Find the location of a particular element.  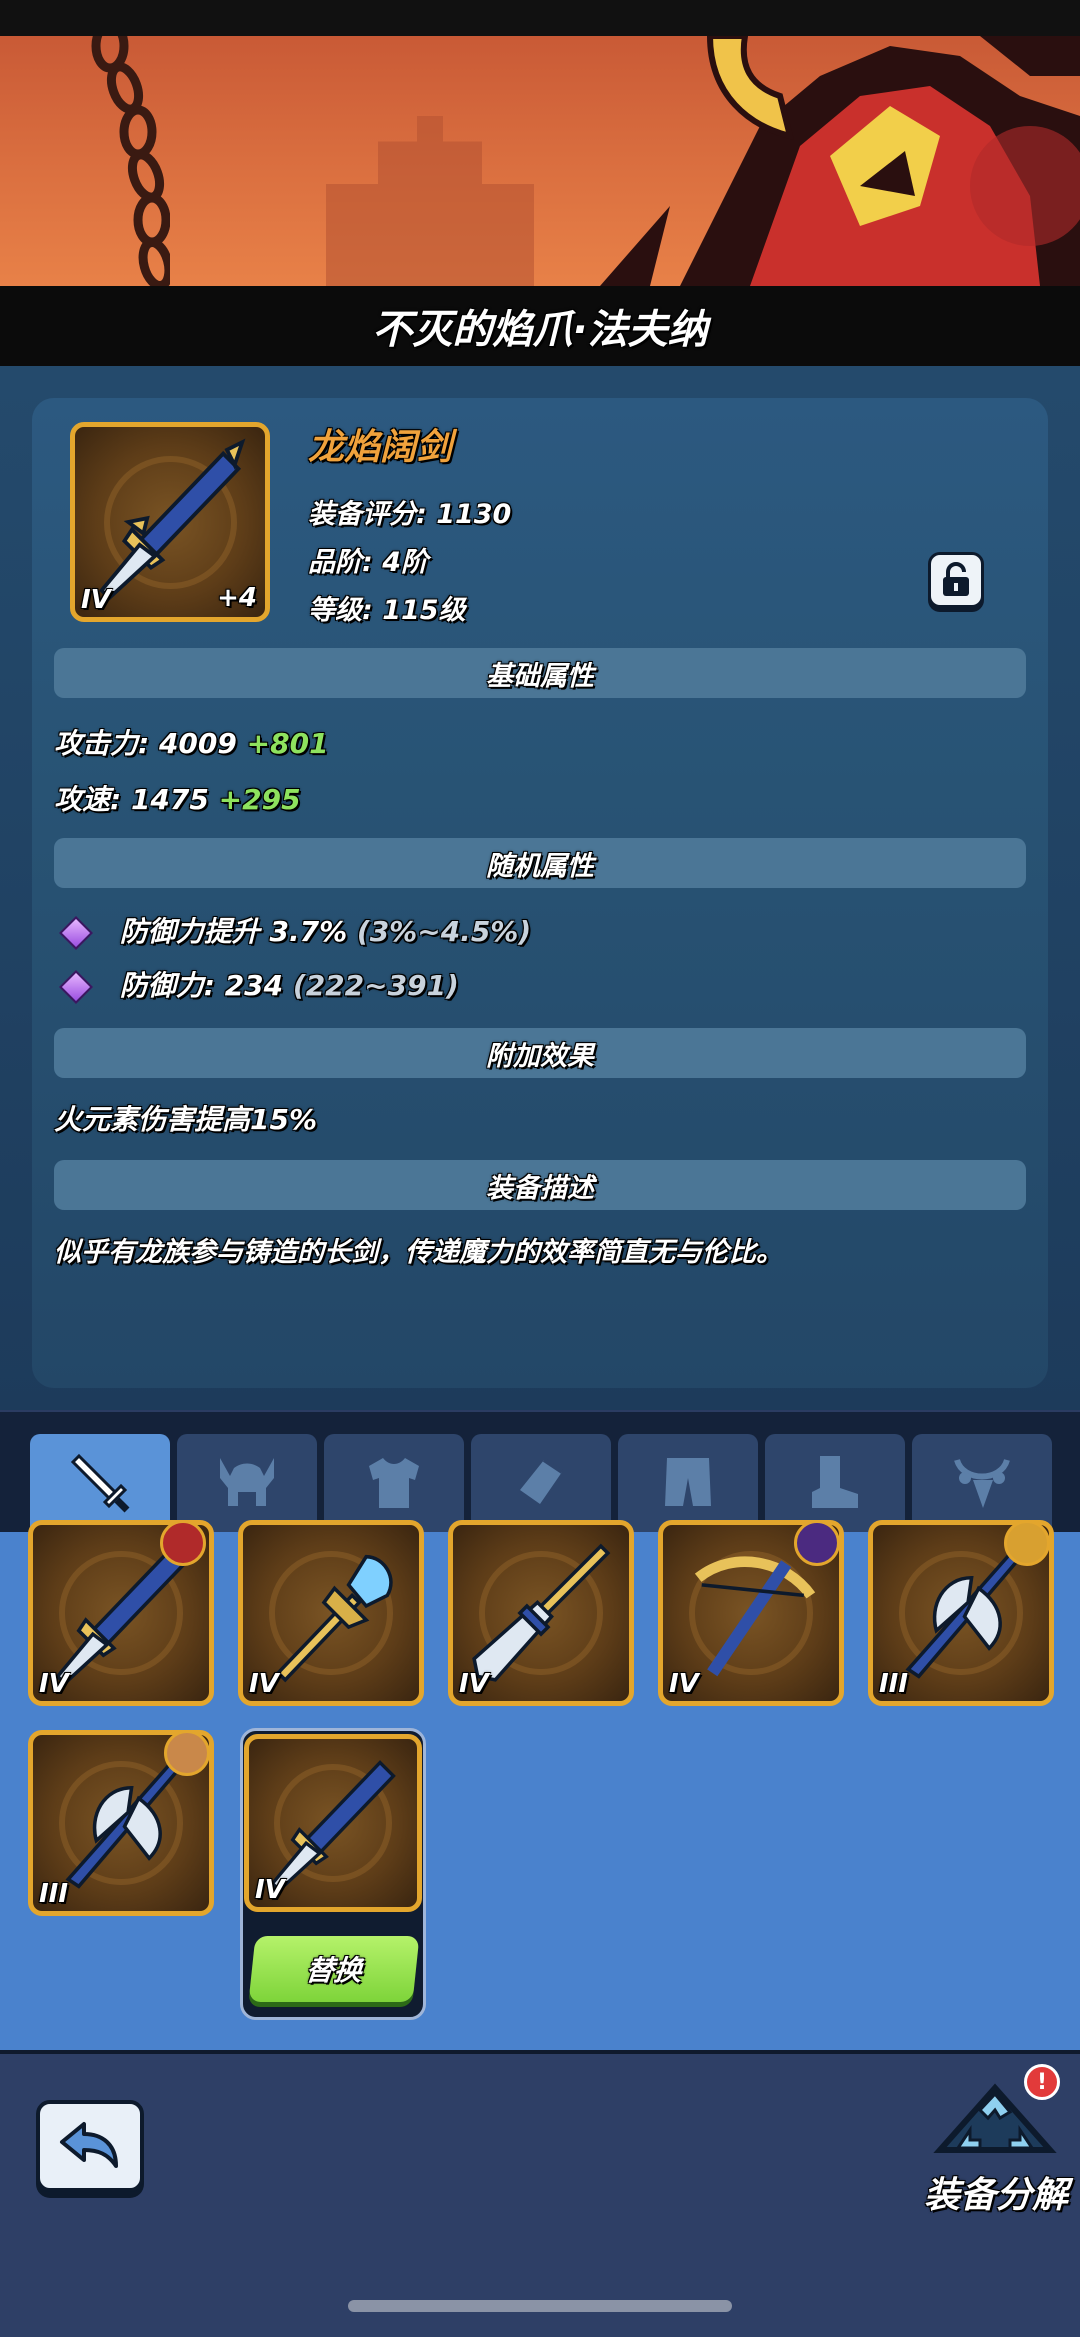

back-button is located at coordinates (90, 2146).